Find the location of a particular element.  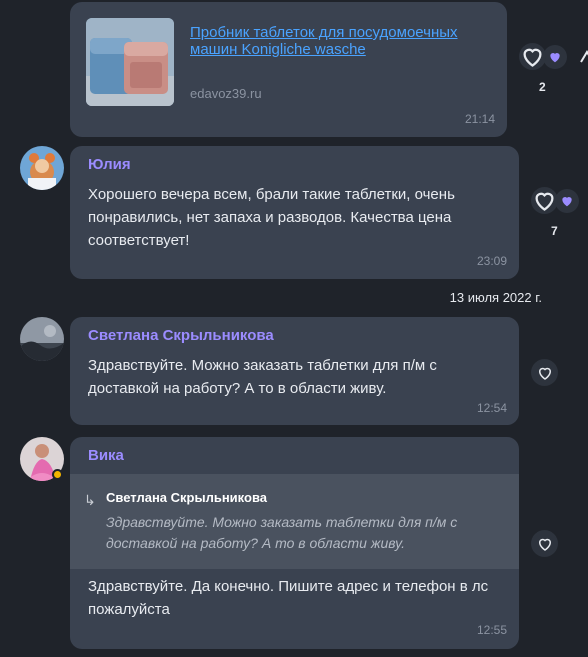

author-name: Вика is located at coordinates (106, 455).